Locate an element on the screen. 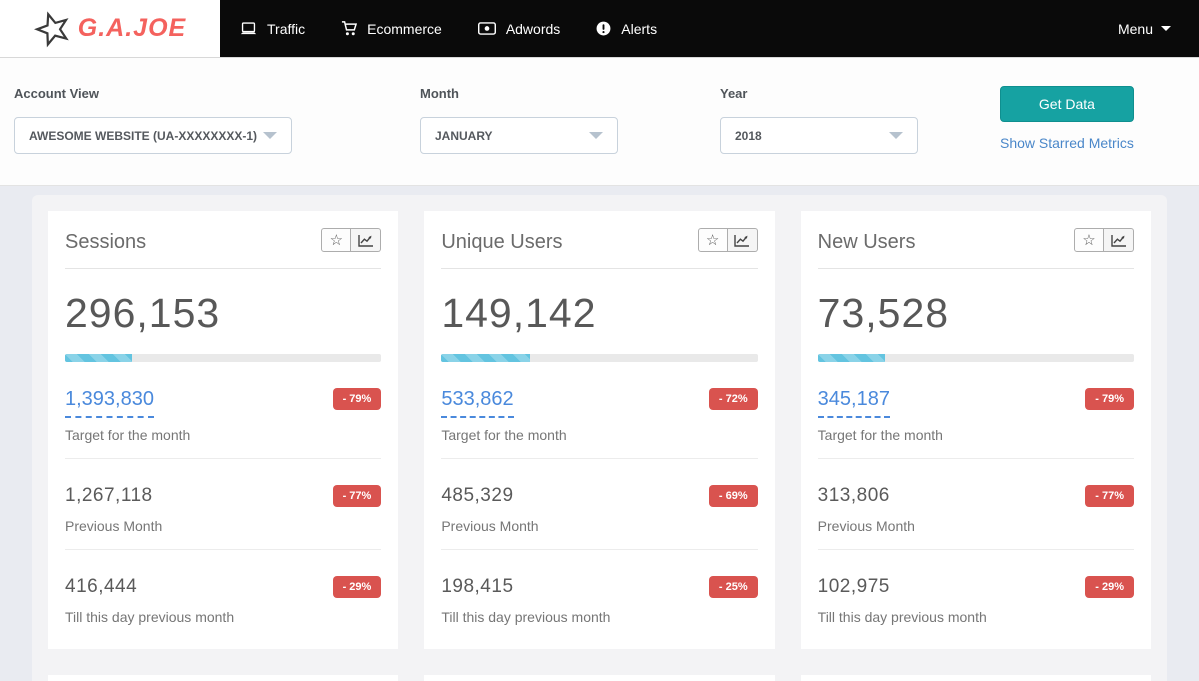 The image size is (1199, 681). account-view-label: Account View is located at coordinates (57, 93).